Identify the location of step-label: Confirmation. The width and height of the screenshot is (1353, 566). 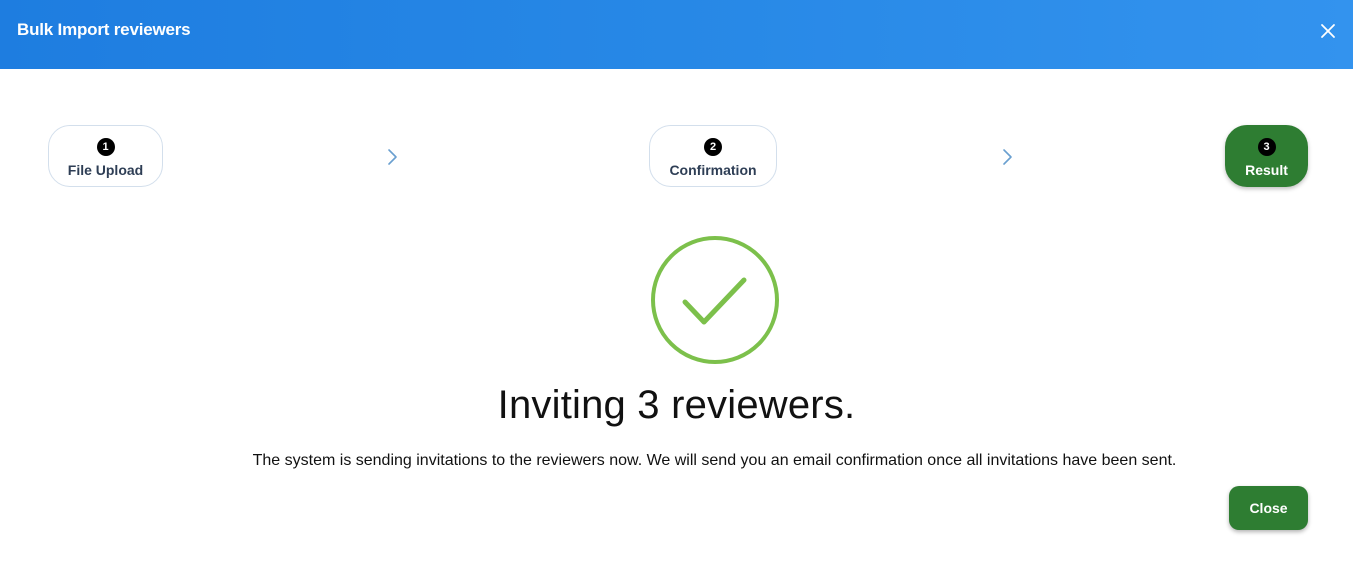
(713, 170).